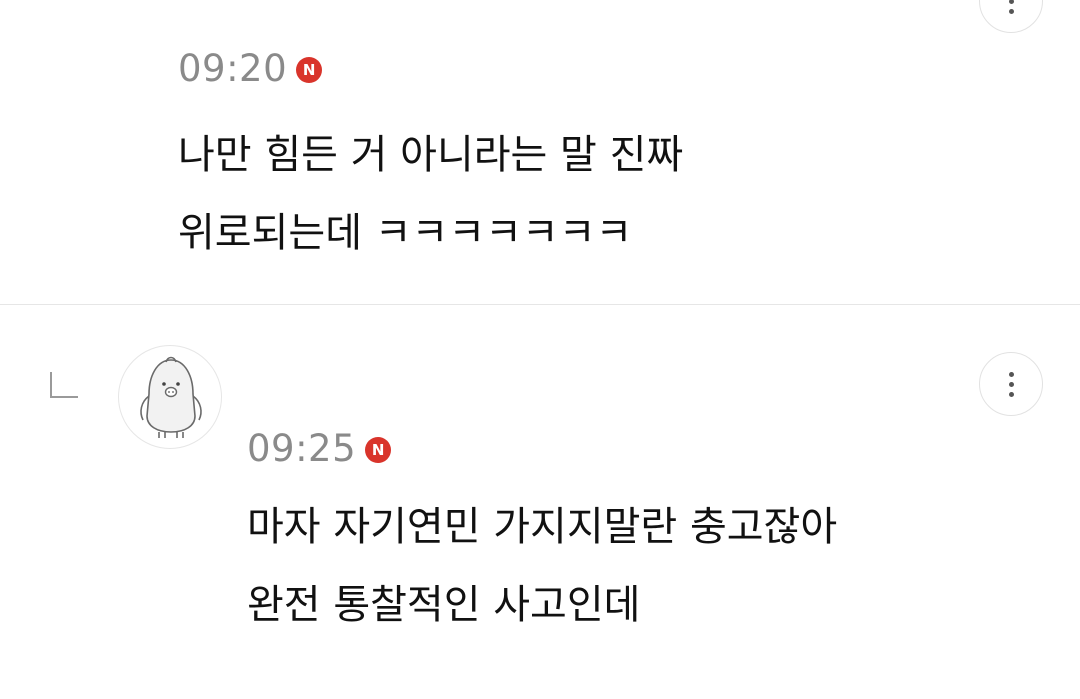 Image resolution: width=1080 pixels, height=699 pixels. What do you see at coordinates (431, 155) in the screenshot?
I see `comment-line: 나만 힘든 거 아니라는 말 진짜` at bounding box center [431, 155].